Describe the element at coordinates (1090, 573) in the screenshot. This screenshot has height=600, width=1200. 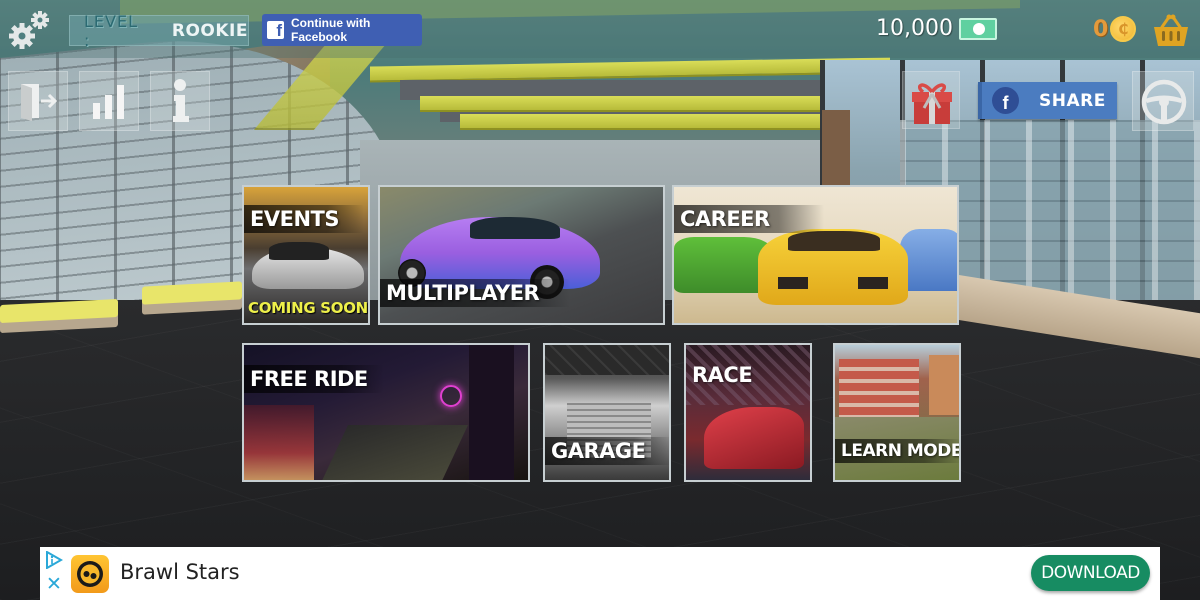
I see `ad-download-button: DOWNLOAD` at that location.